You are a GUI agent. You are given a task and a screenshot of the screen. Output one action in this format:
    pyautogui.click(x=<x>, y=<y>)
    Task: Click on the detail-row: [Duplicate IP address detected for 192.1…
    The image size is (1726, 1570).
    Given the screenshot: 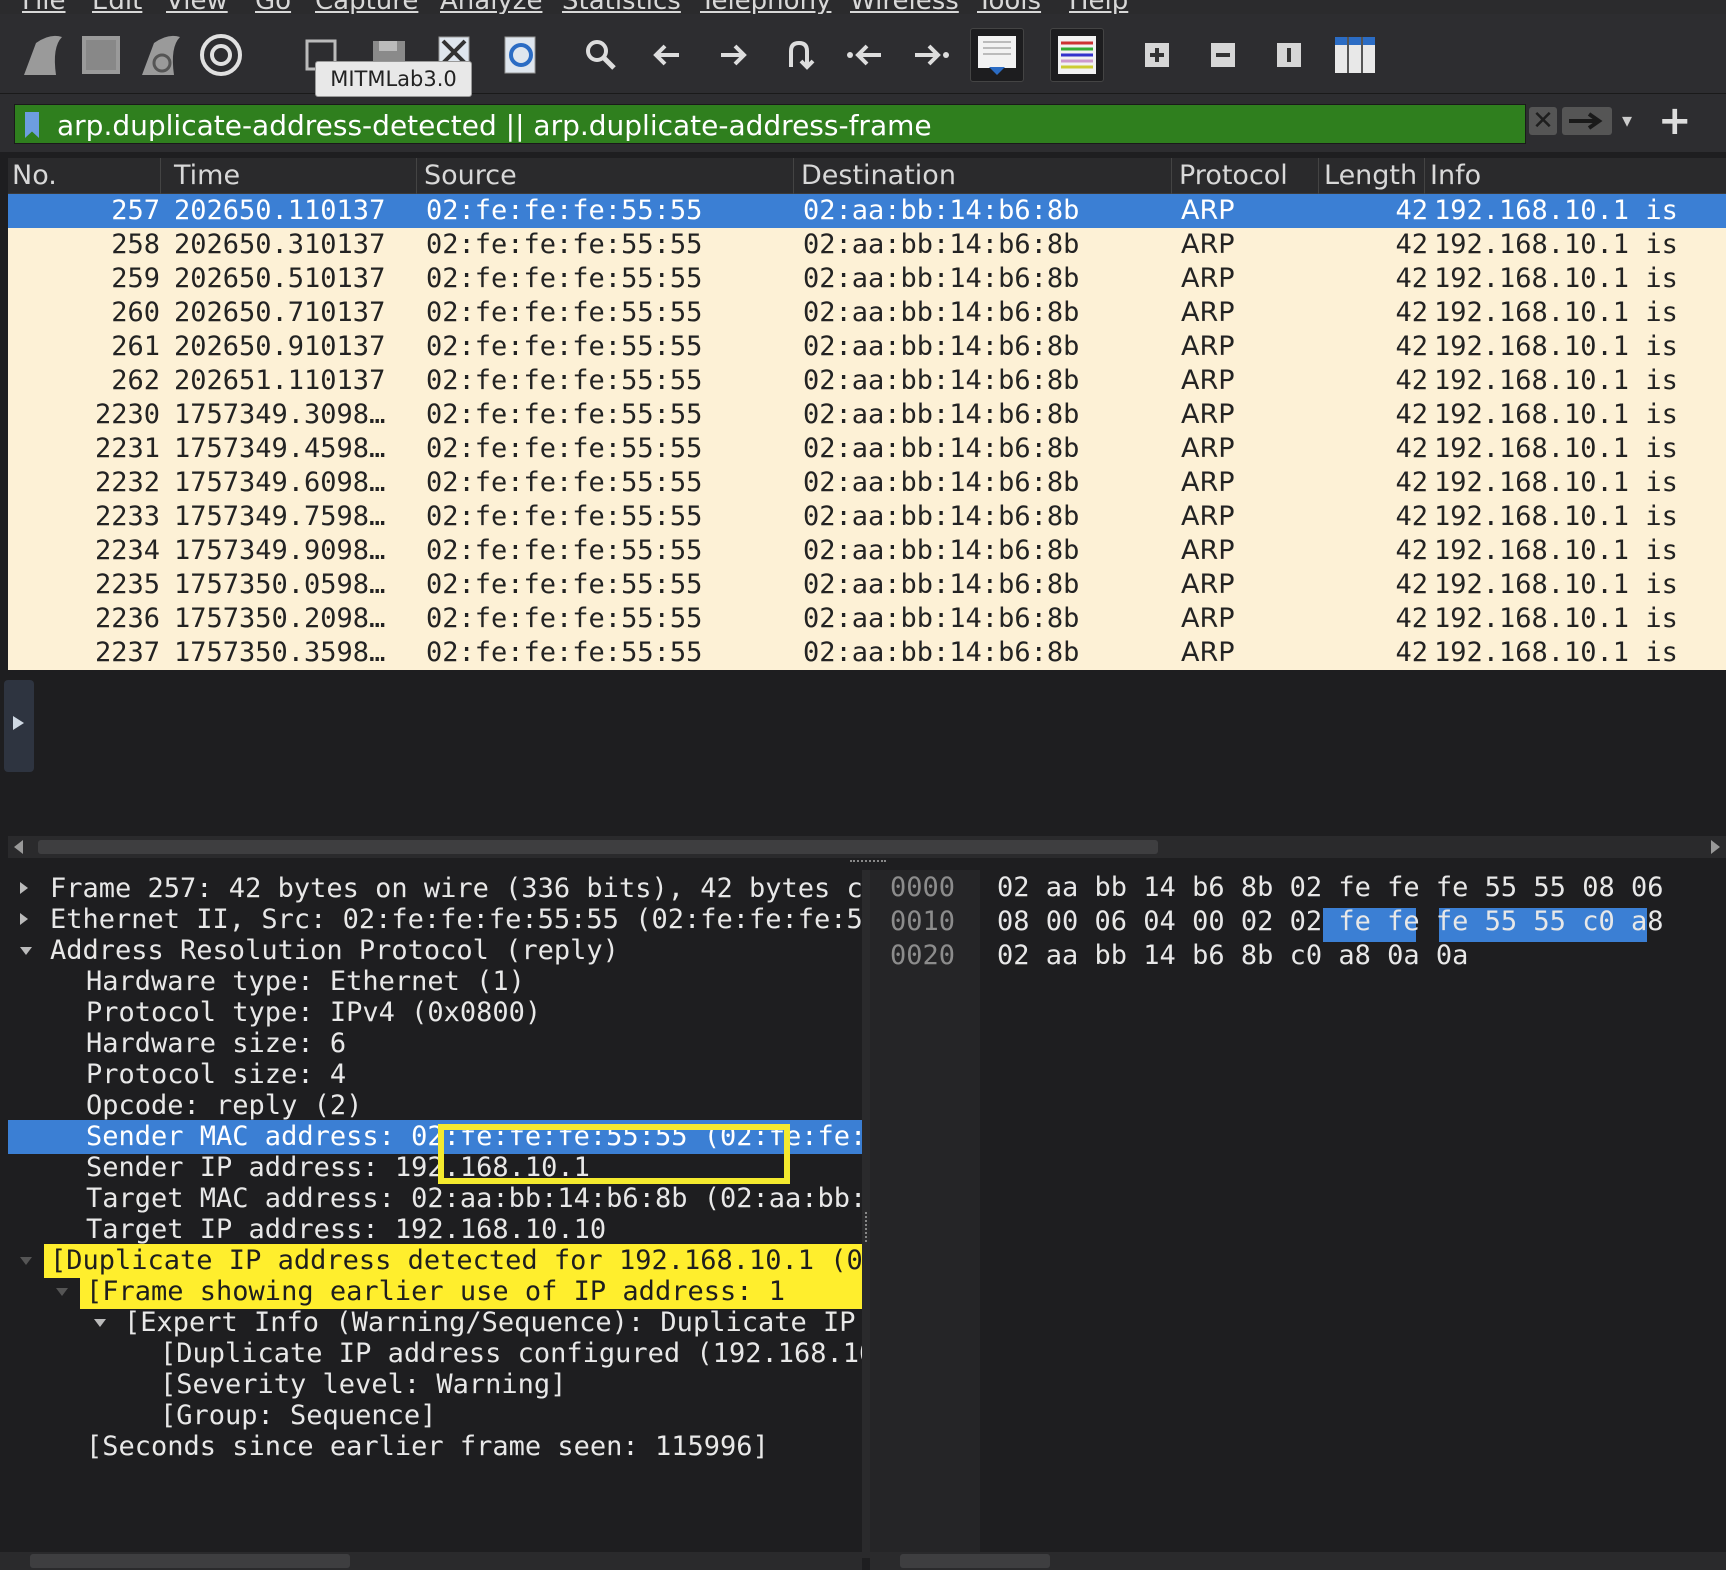 What is the action you would take?
    pyautogui.click(x=431, y=1261)
    